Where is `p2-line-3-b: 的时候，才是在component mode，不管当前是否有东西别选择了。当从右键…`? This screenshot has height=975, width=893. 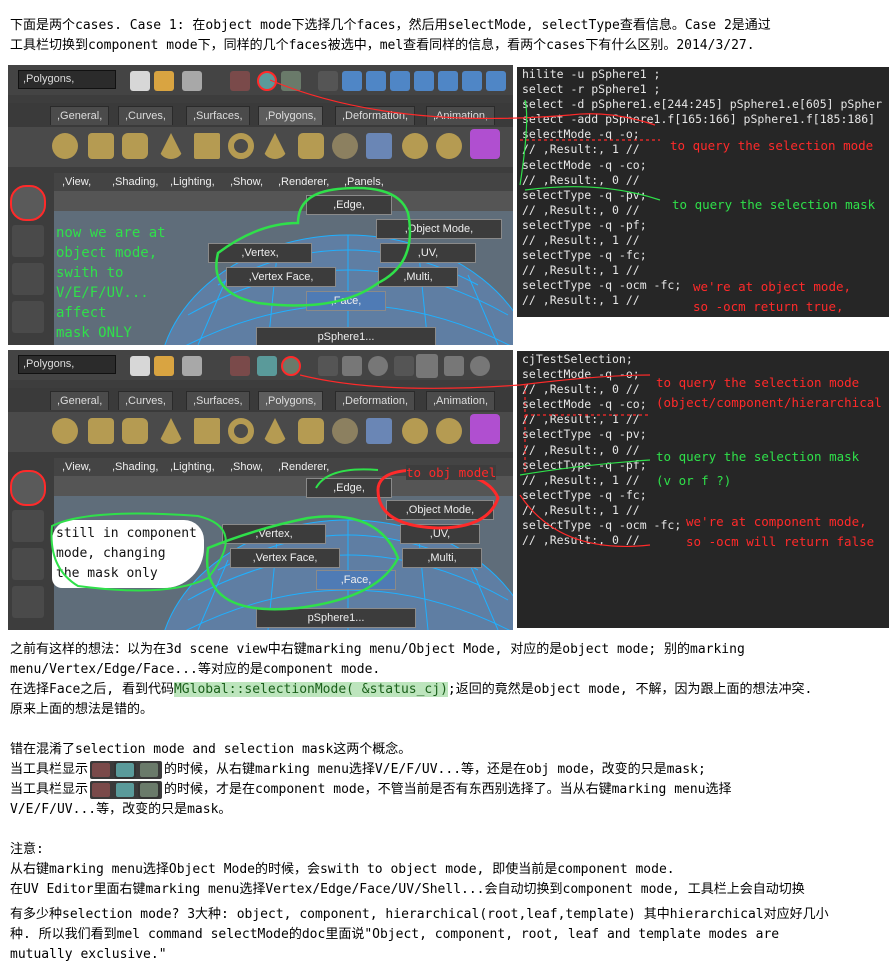
p2-line-3-b: 的时候，才是在component mode，不管当前是否有东西别选择了。当从右键… is located at coordinates (448, 789).